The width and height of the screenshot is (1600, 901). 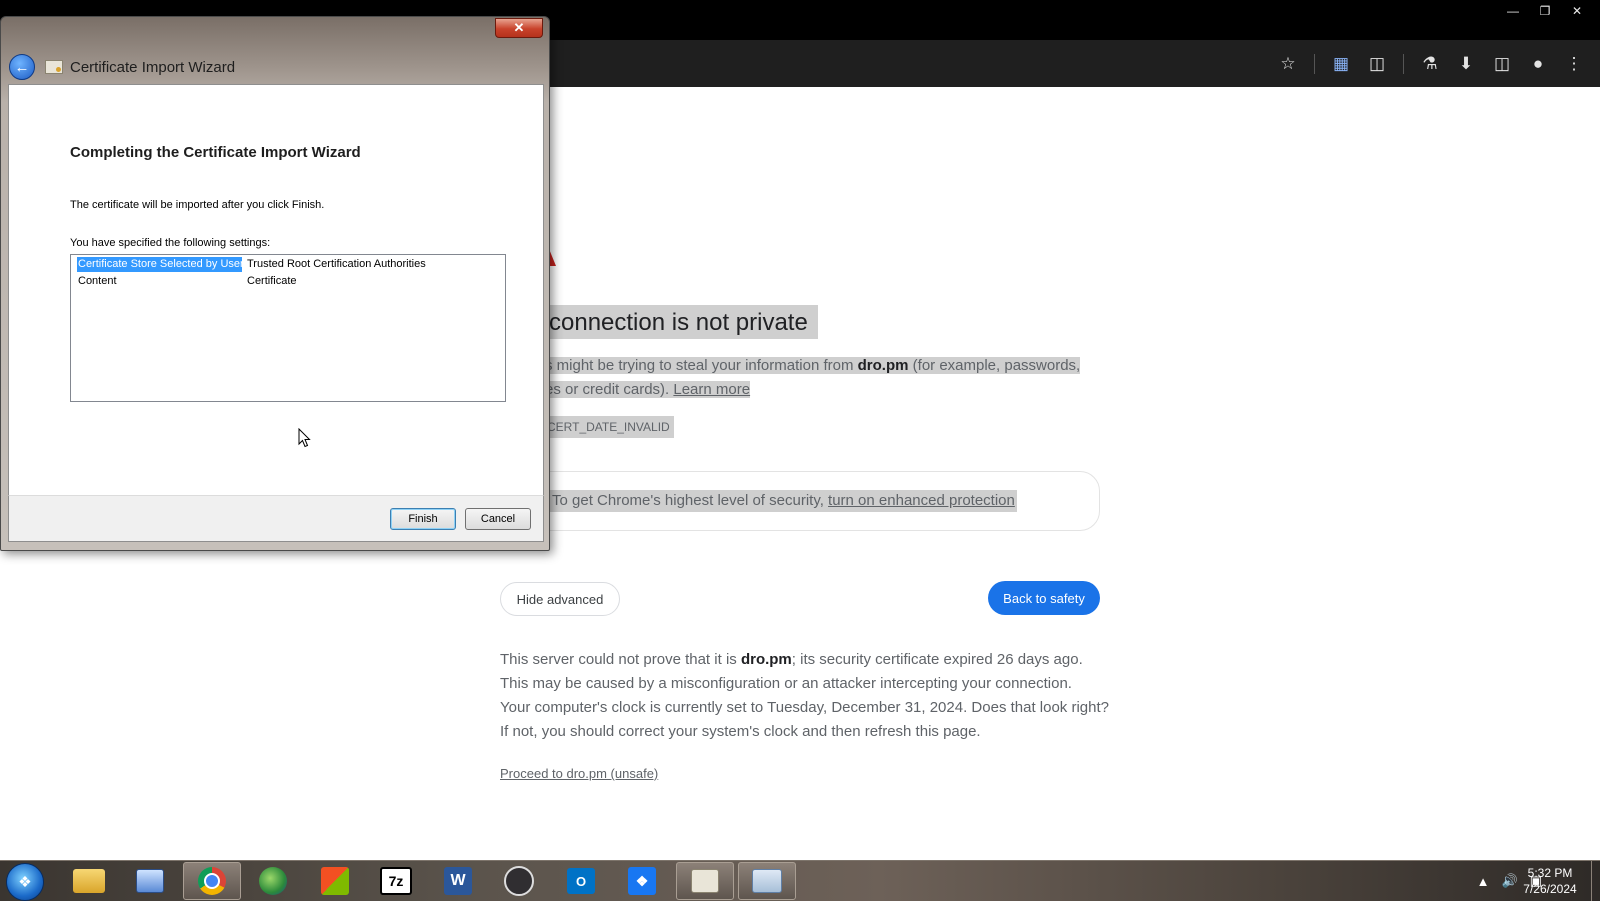 What do you see at coordinates (711, 389) in the screenshot?
I see `learn-more-link: Learn more` at bounding box center [711, 389].